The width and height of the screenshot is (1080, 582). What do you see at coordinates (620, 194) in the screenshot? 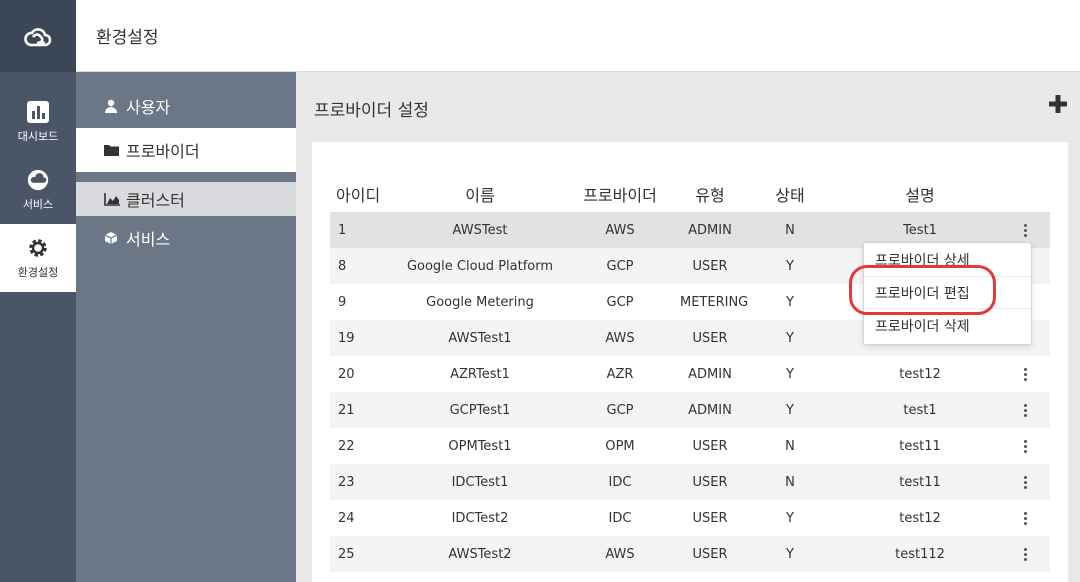
I see `column-header-provider: 프로바이더` at bounding box center [620, 194].